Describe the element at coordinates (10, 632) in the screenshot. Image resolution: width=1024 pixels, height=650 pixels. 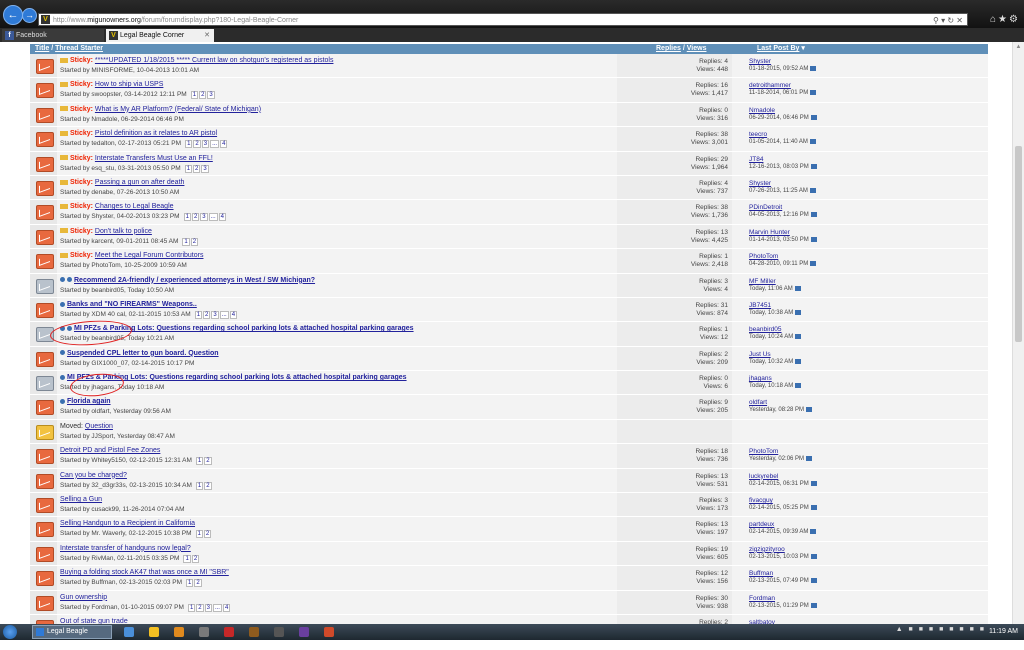
I see `start-button` at that location.